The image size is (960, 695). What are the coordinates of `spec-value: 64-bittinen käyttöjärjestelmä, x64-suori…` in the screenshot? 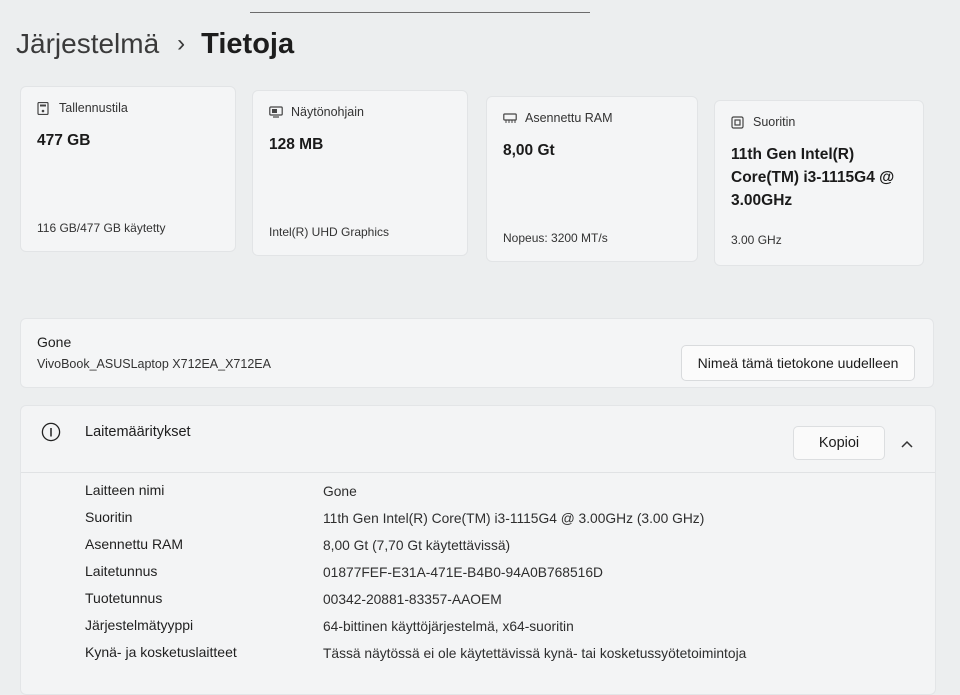 It's located at (448, 626).